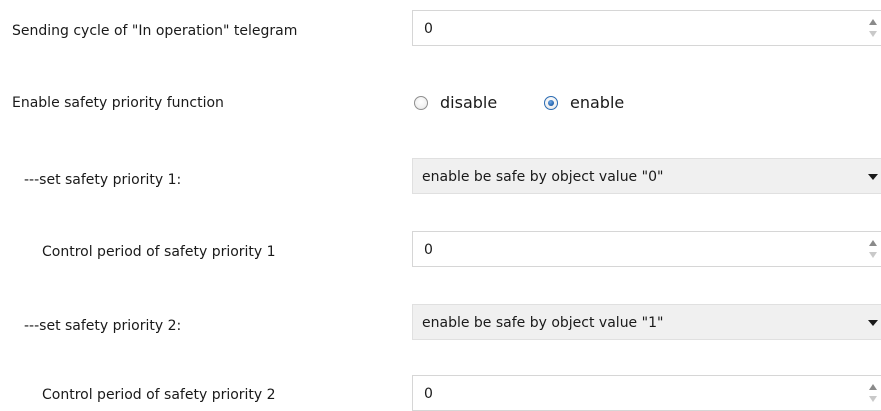 Image resolution: width=881 pixels, height=411 pixels. What do you see at coordinates (543, 323) in the screenshot?
I see `safety-priority-2-selected: enable be safe by object value "1"` at bounding box center [543, 323].